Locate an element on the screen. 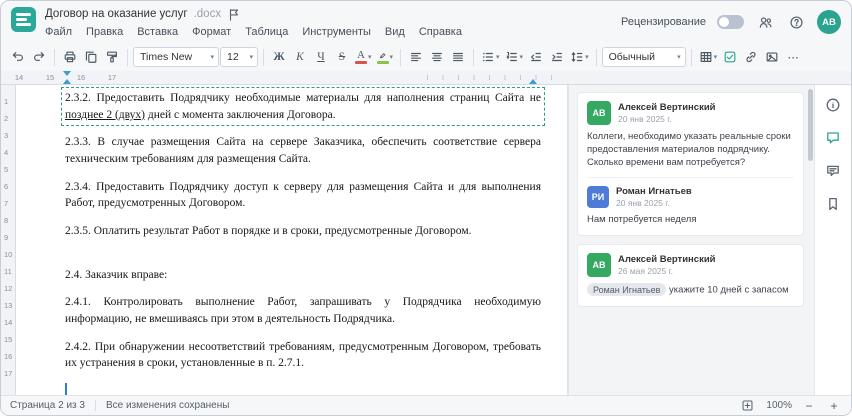 The width and height of the screenshot is (852, 416). document-extension: .docx is located at coordinates (207, 13).